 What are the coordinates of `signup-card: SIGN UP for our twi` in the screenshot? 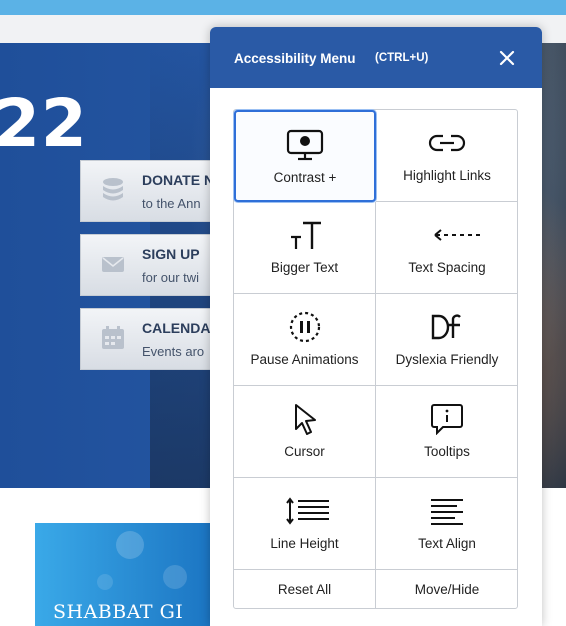 It's located at (155, 265).